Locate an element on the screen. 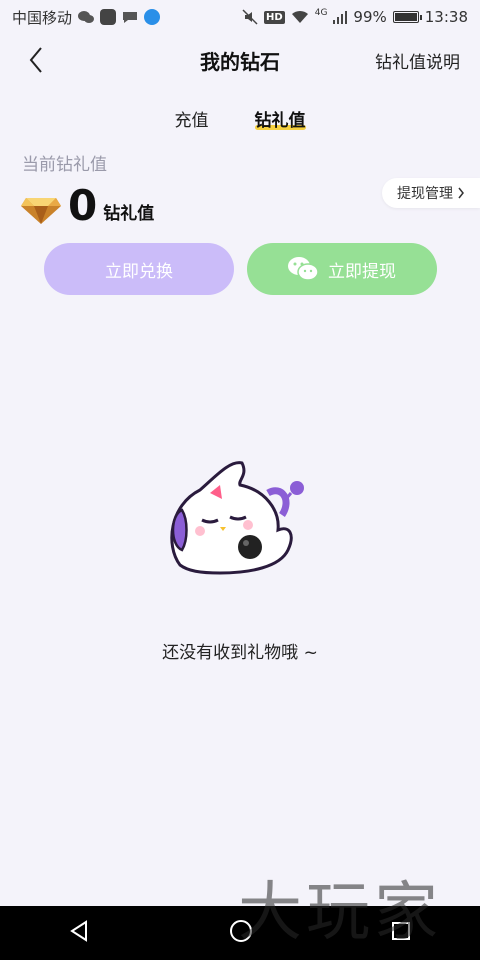  chevron-right-icon is located at coordinates (461, 193).